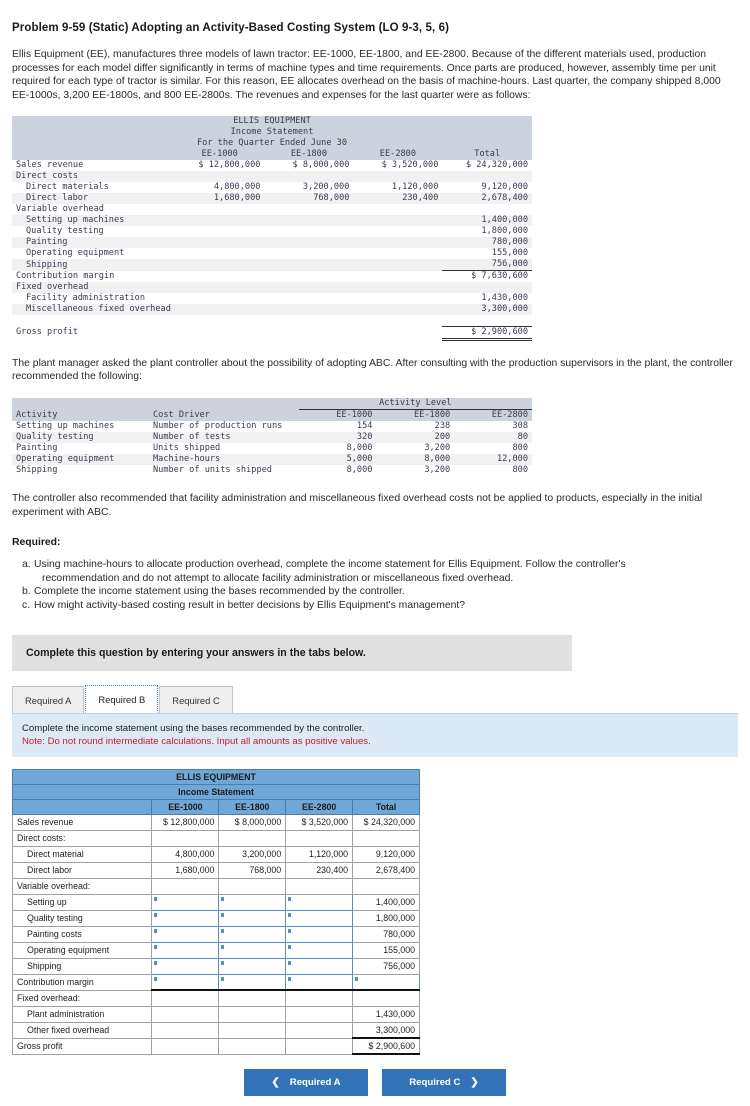 This screenshot has width=750, height=1106. What do you see at coordinates (75, 253) in the screenshot?
I see `row-label: Operating equipment` at bounding box center [75, 253].